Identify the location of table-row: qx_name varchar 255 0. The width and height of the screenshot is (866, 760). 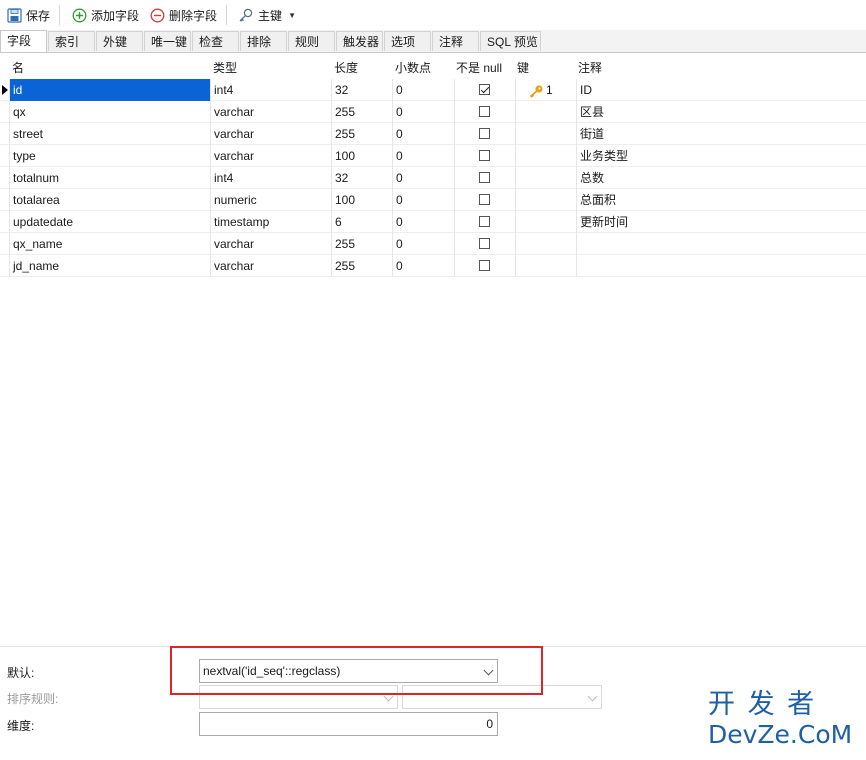
(433, 244).